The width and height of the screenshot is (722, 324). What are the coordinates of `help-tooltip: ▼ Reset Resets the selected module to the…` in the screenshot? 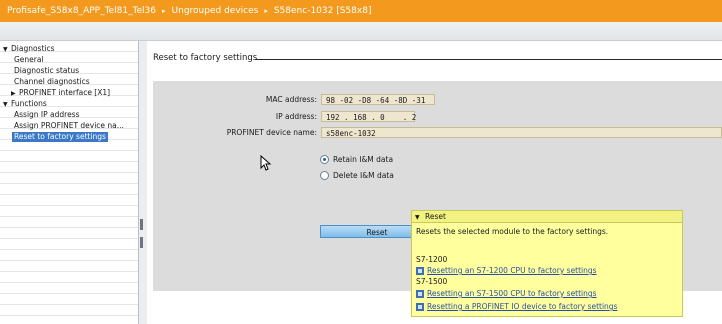 It's located at (547, 263).